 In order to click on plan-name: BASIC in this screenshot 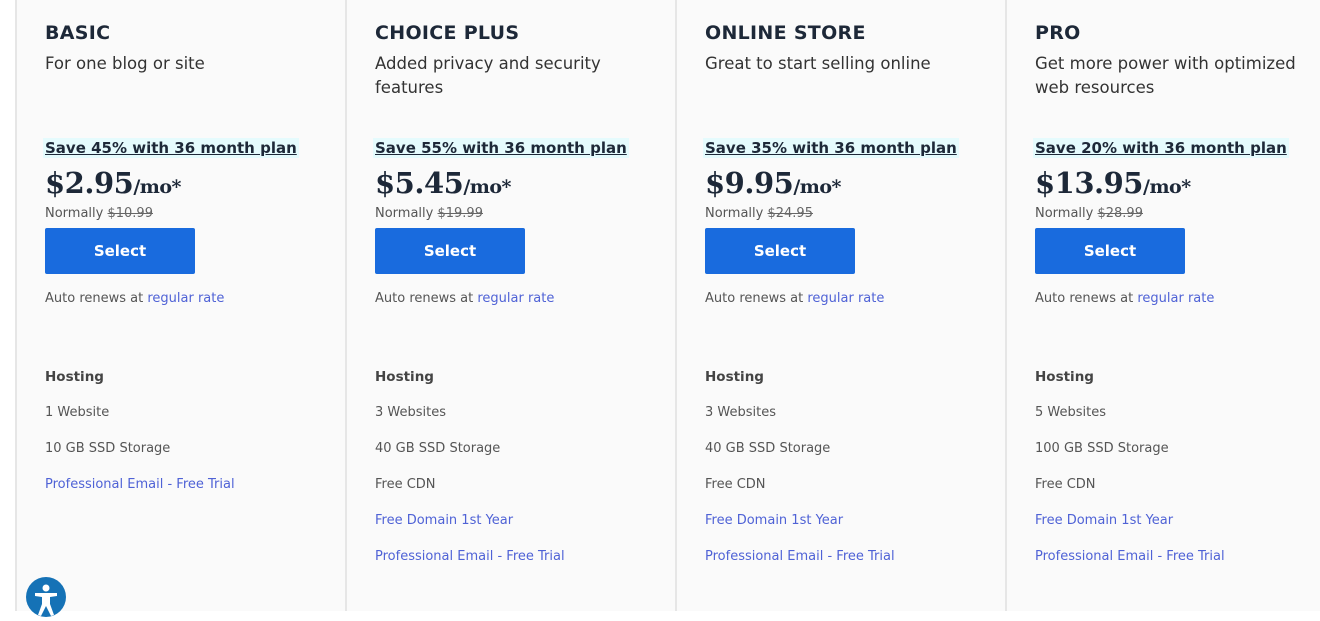, I will do `click(78, 33)`.